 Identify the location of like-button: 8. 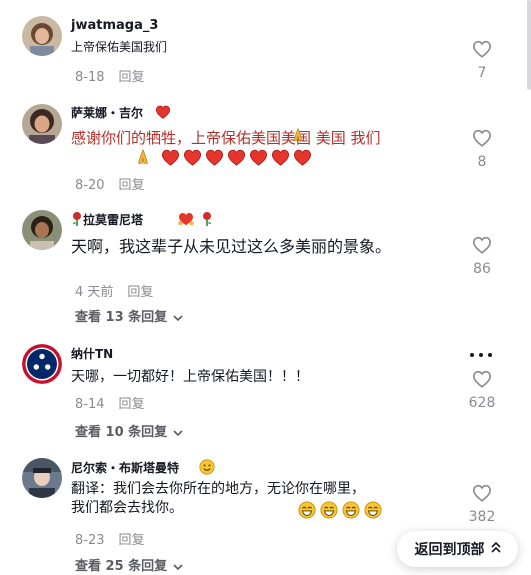
(482, 149).